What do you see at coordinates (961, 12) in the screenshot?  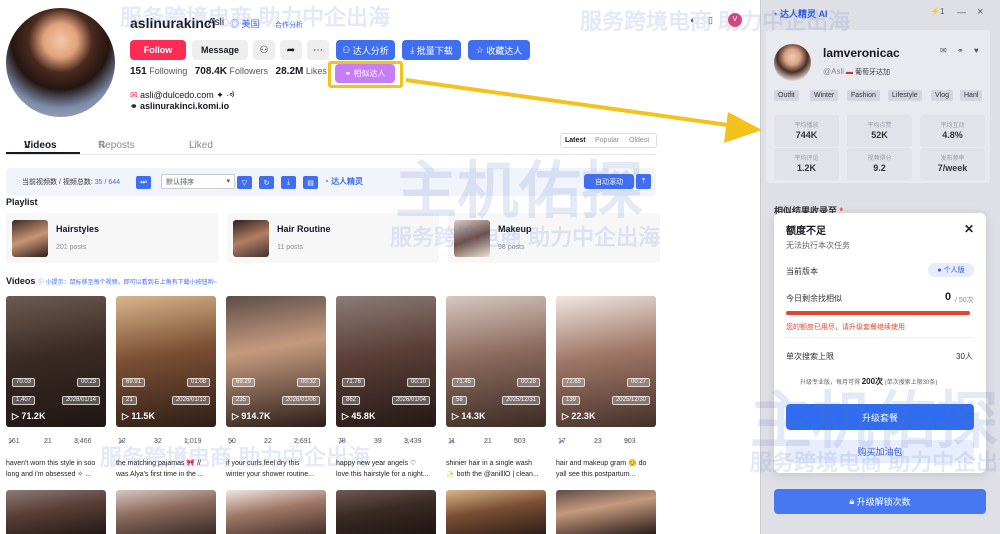 I see `minimize-icon: —` at bounding box center [961, 12].